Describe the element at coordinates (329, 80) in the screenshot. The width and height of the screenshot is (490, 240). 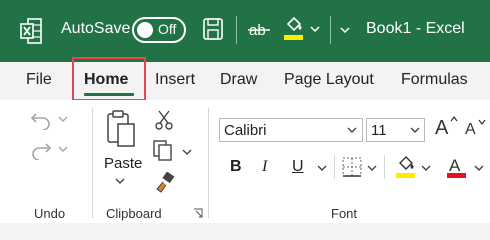
I see `tab-page-layout: Page Layout` at that location.